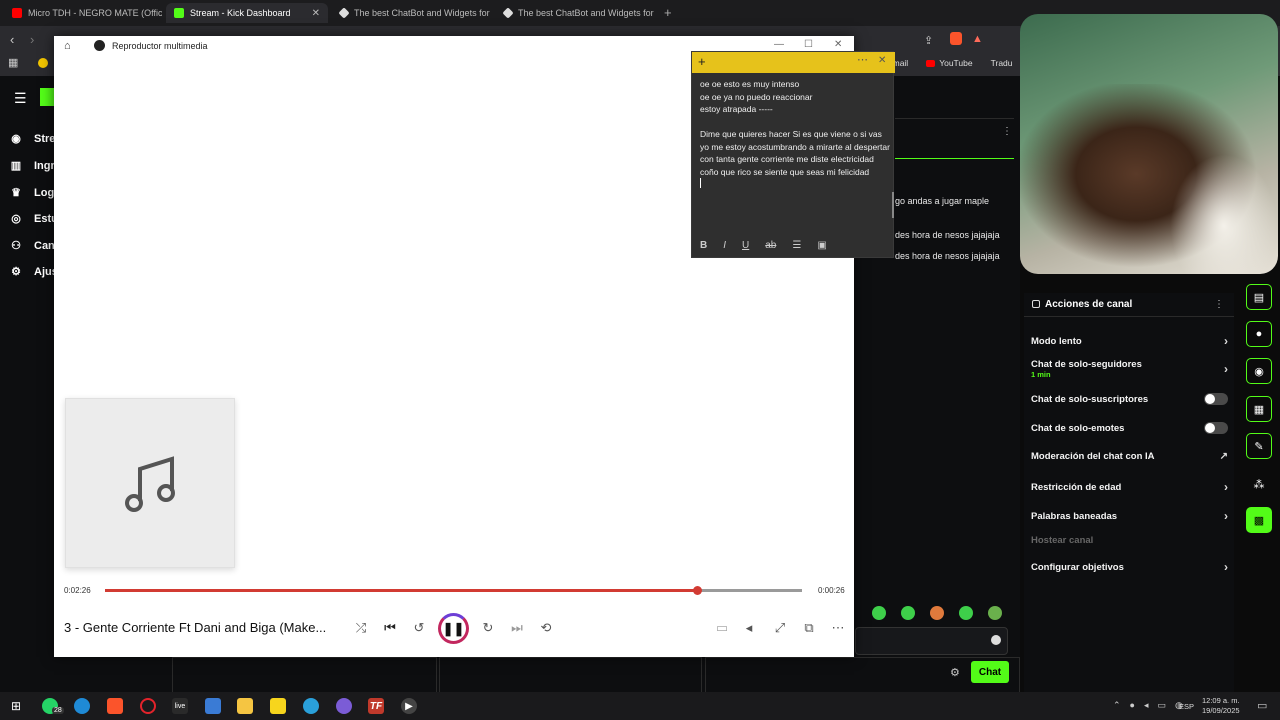  What do you see at coordinates (32, 246) in the screenshot?
I see `sidebar-item-channel: ⚇ Can` at bounding box center [32, 246].